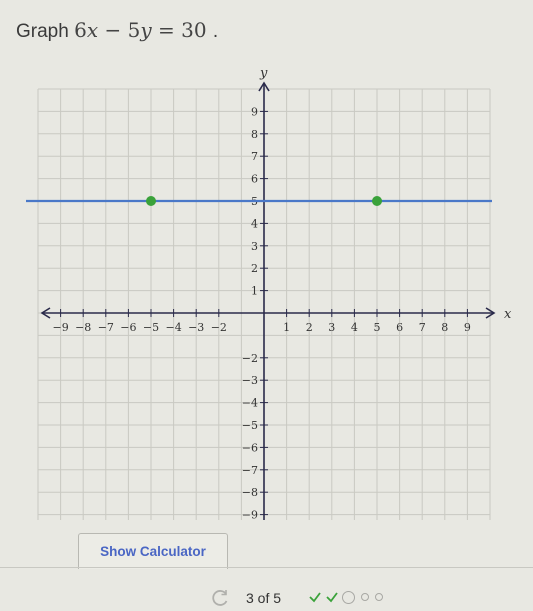 This screenshot has width=533, height=611. Describe the element at coordinates (106, 327) in the screenshot. I see `x-tick-label: −7` at that location.